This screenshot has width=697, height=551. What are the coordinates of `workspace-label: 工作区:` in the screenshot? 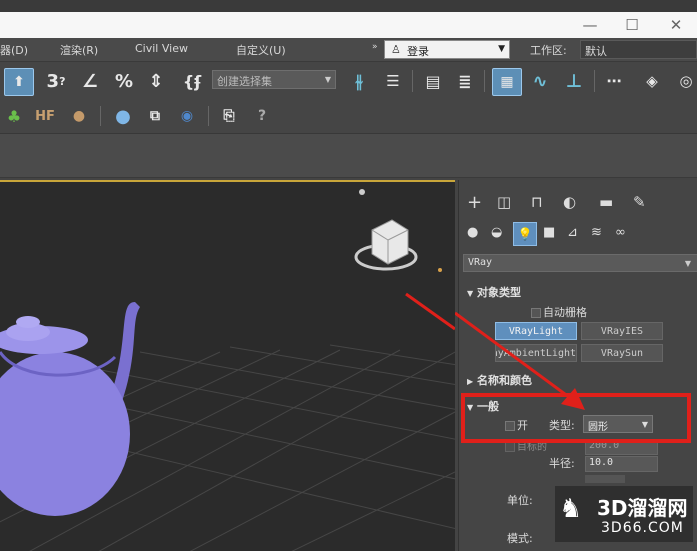 It's located at (548, 50).